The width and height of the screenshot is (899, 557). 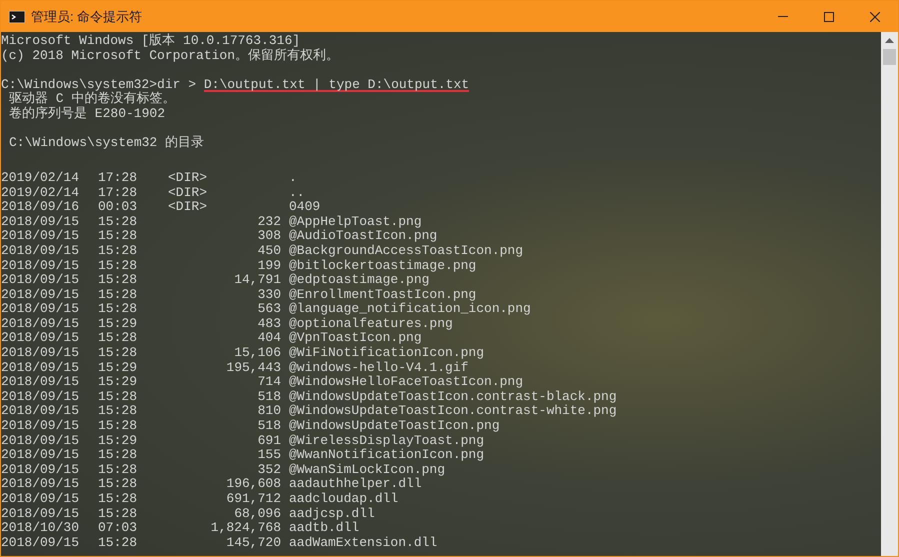 What do you see at coordinates (269, 412) in the screenshot?
I see `file-size: 810` at bounding box center [269, 412].